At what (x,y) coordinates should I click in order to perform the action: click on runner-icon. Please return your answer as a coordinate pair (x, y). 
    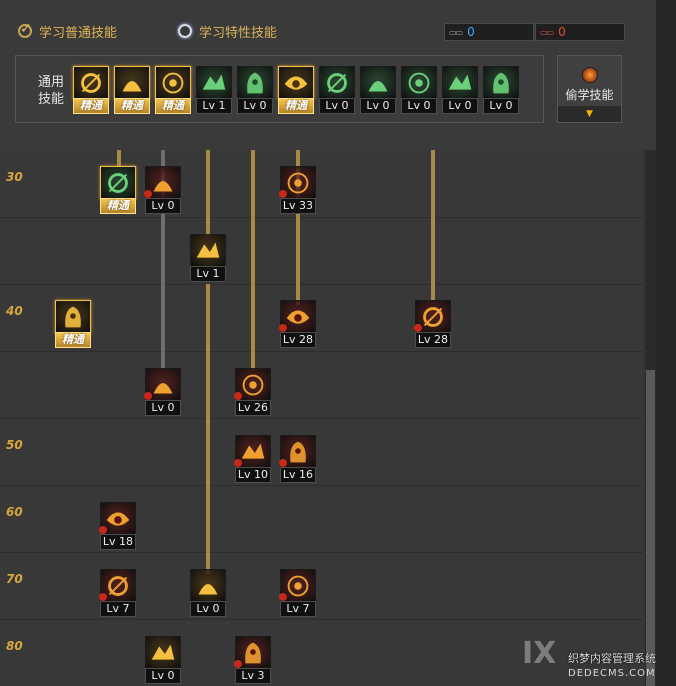
    Looking at the image, I should click on (91, 83).